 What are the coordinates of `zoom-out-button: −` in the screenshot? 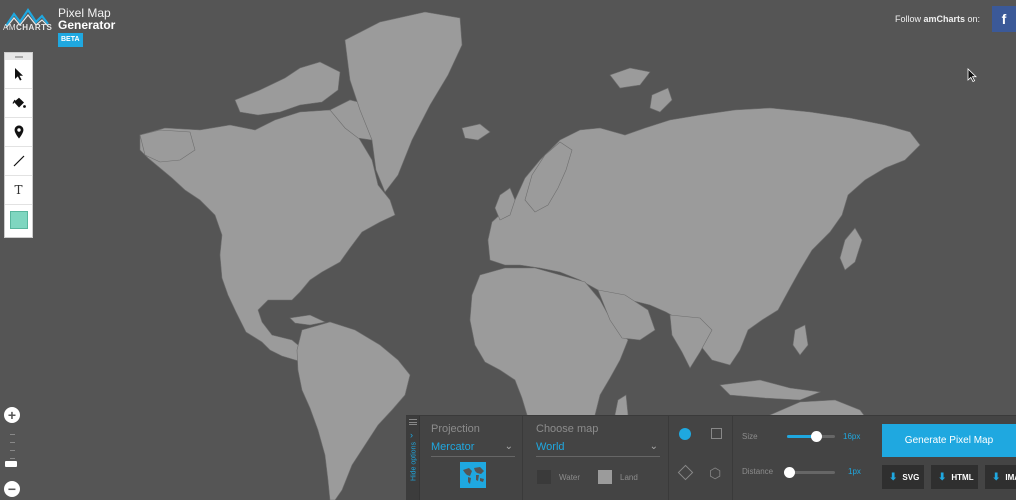 It's located at (12, 489).